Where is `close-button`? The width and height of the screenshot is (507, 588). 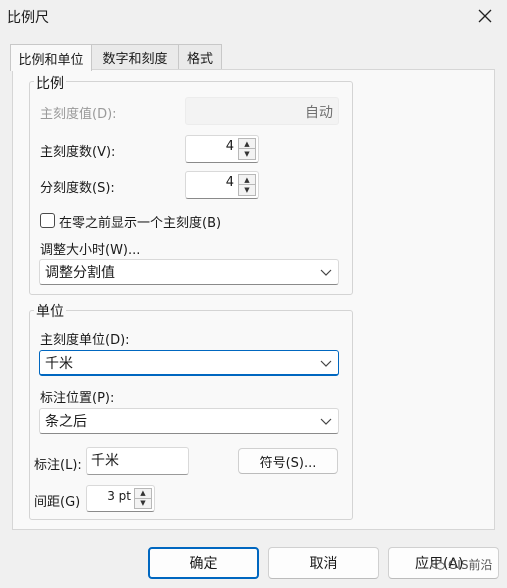 close-button is located at coordinates (485, 16).